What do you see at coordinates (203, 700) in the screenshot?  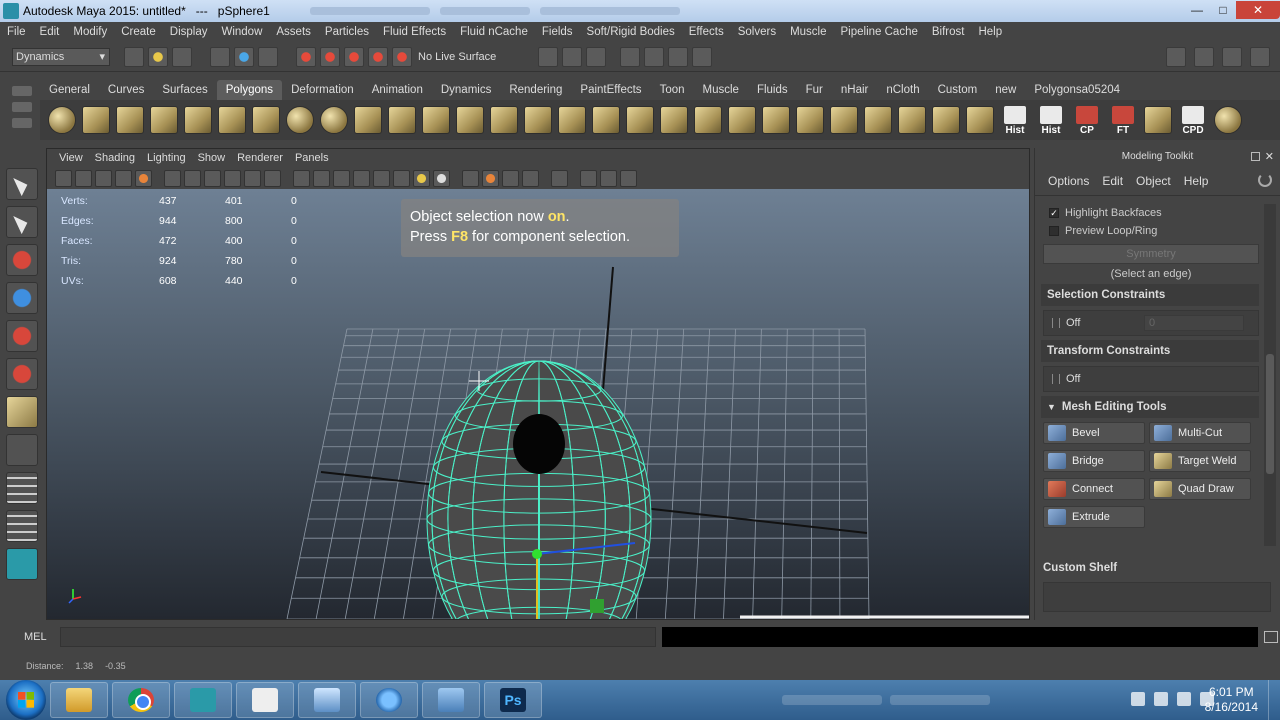 I see `taskbar-maya` at bounding box center [203, 700].